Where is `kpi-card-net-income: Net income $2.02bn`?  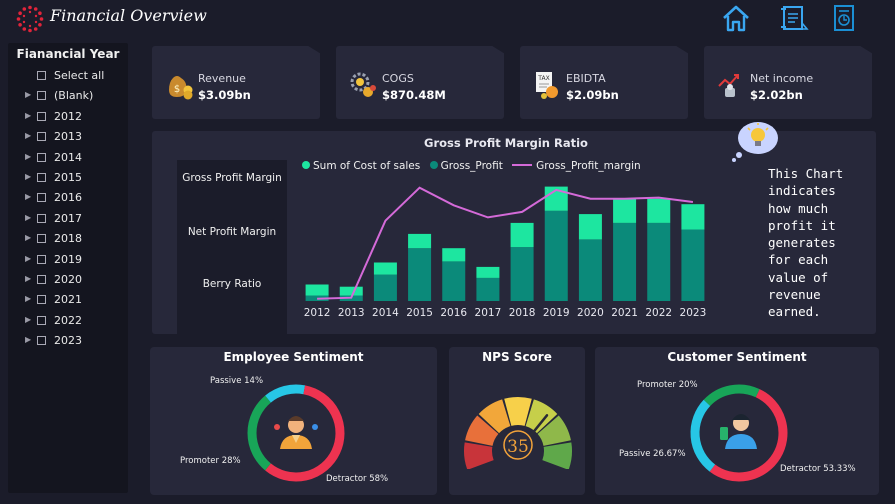 kpi-card-net-income: Net income $2.02bn is located at coordinates (788, 82).